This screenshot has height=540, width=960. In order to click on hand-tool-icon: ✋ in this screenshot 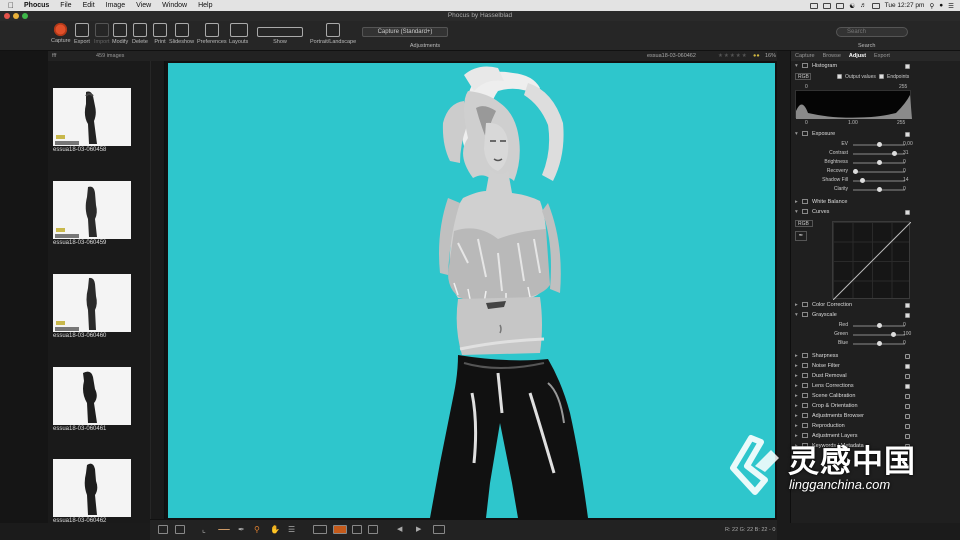, I will do `click(275, 529)`.